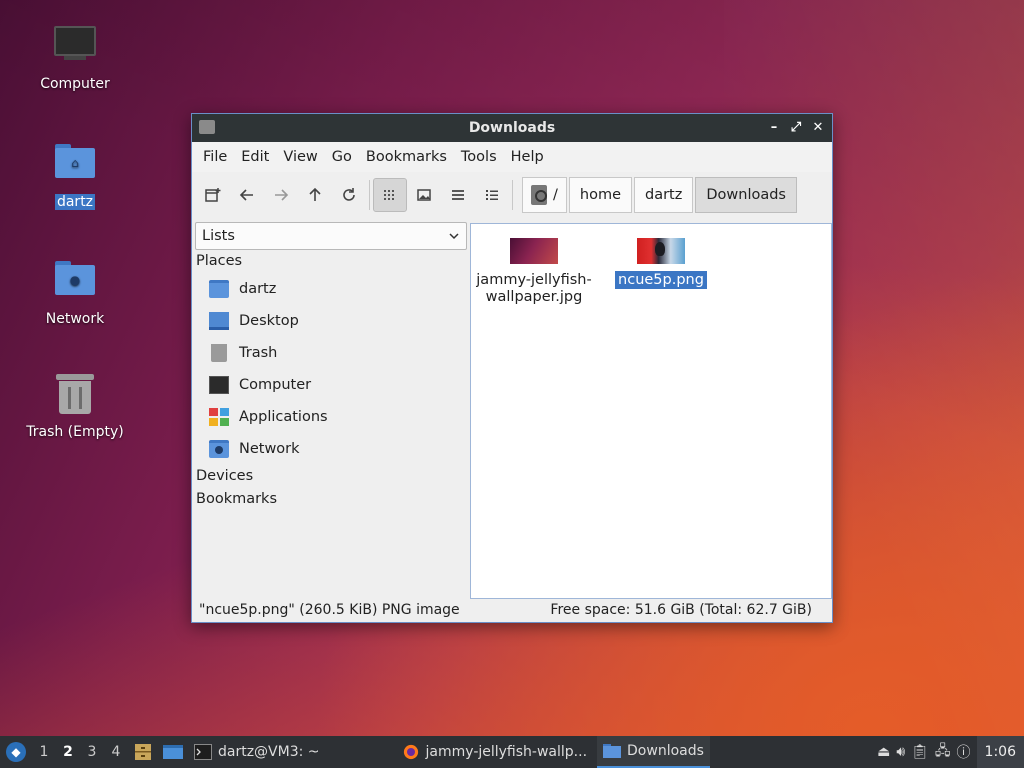 The height and width of the screenshot is (768, 1024). I want to click on chevron-down-icon, so click(454, 236).